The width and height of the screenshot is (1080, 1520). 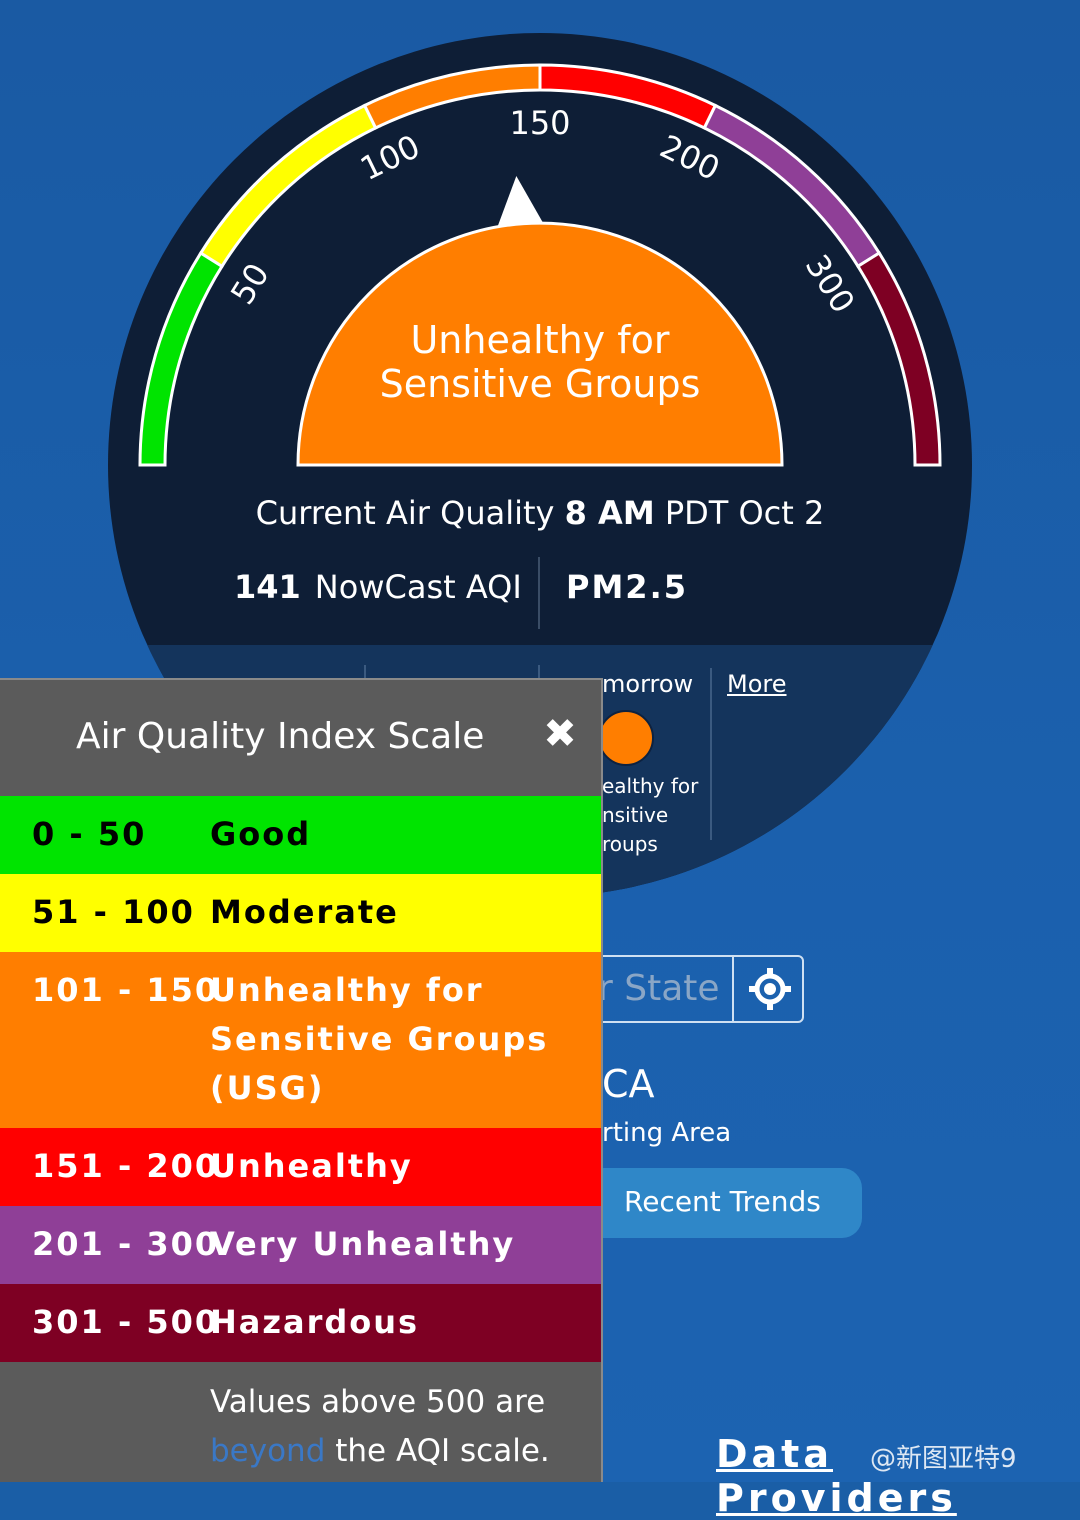 I want to click on aqi-range: 151 - 200, so click(x=126, y=1166).